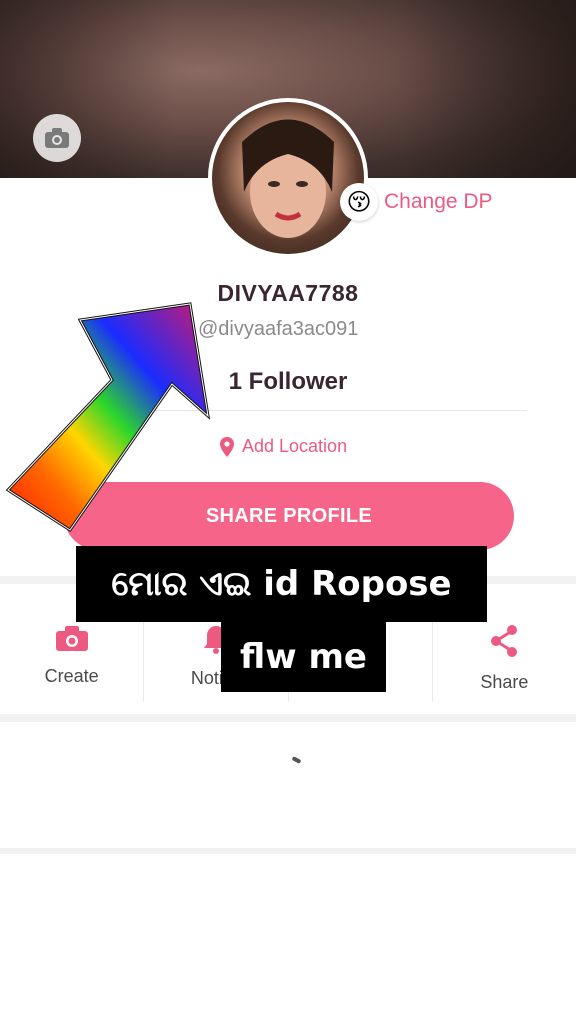  Describe the element at coordinates (504, 682) in the screenshot. I see `share-label: Share` at that location.